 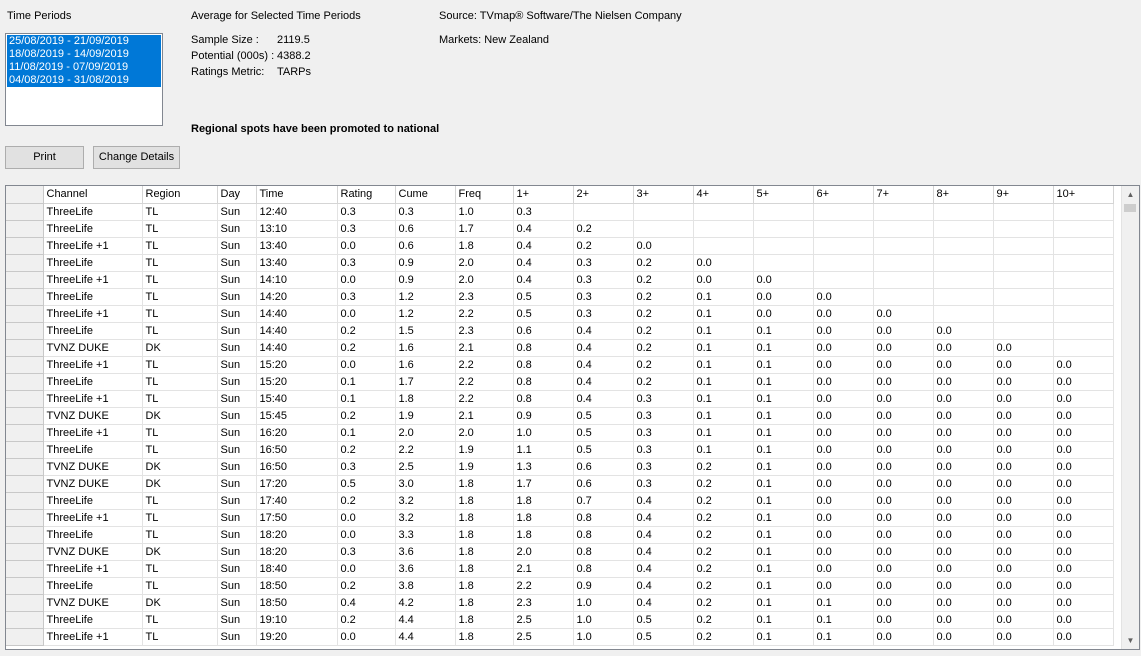 What do you see at coordinates (366, 195) in the screenshot?
I see `column-header: Rating` at bounding box center [366, 195].